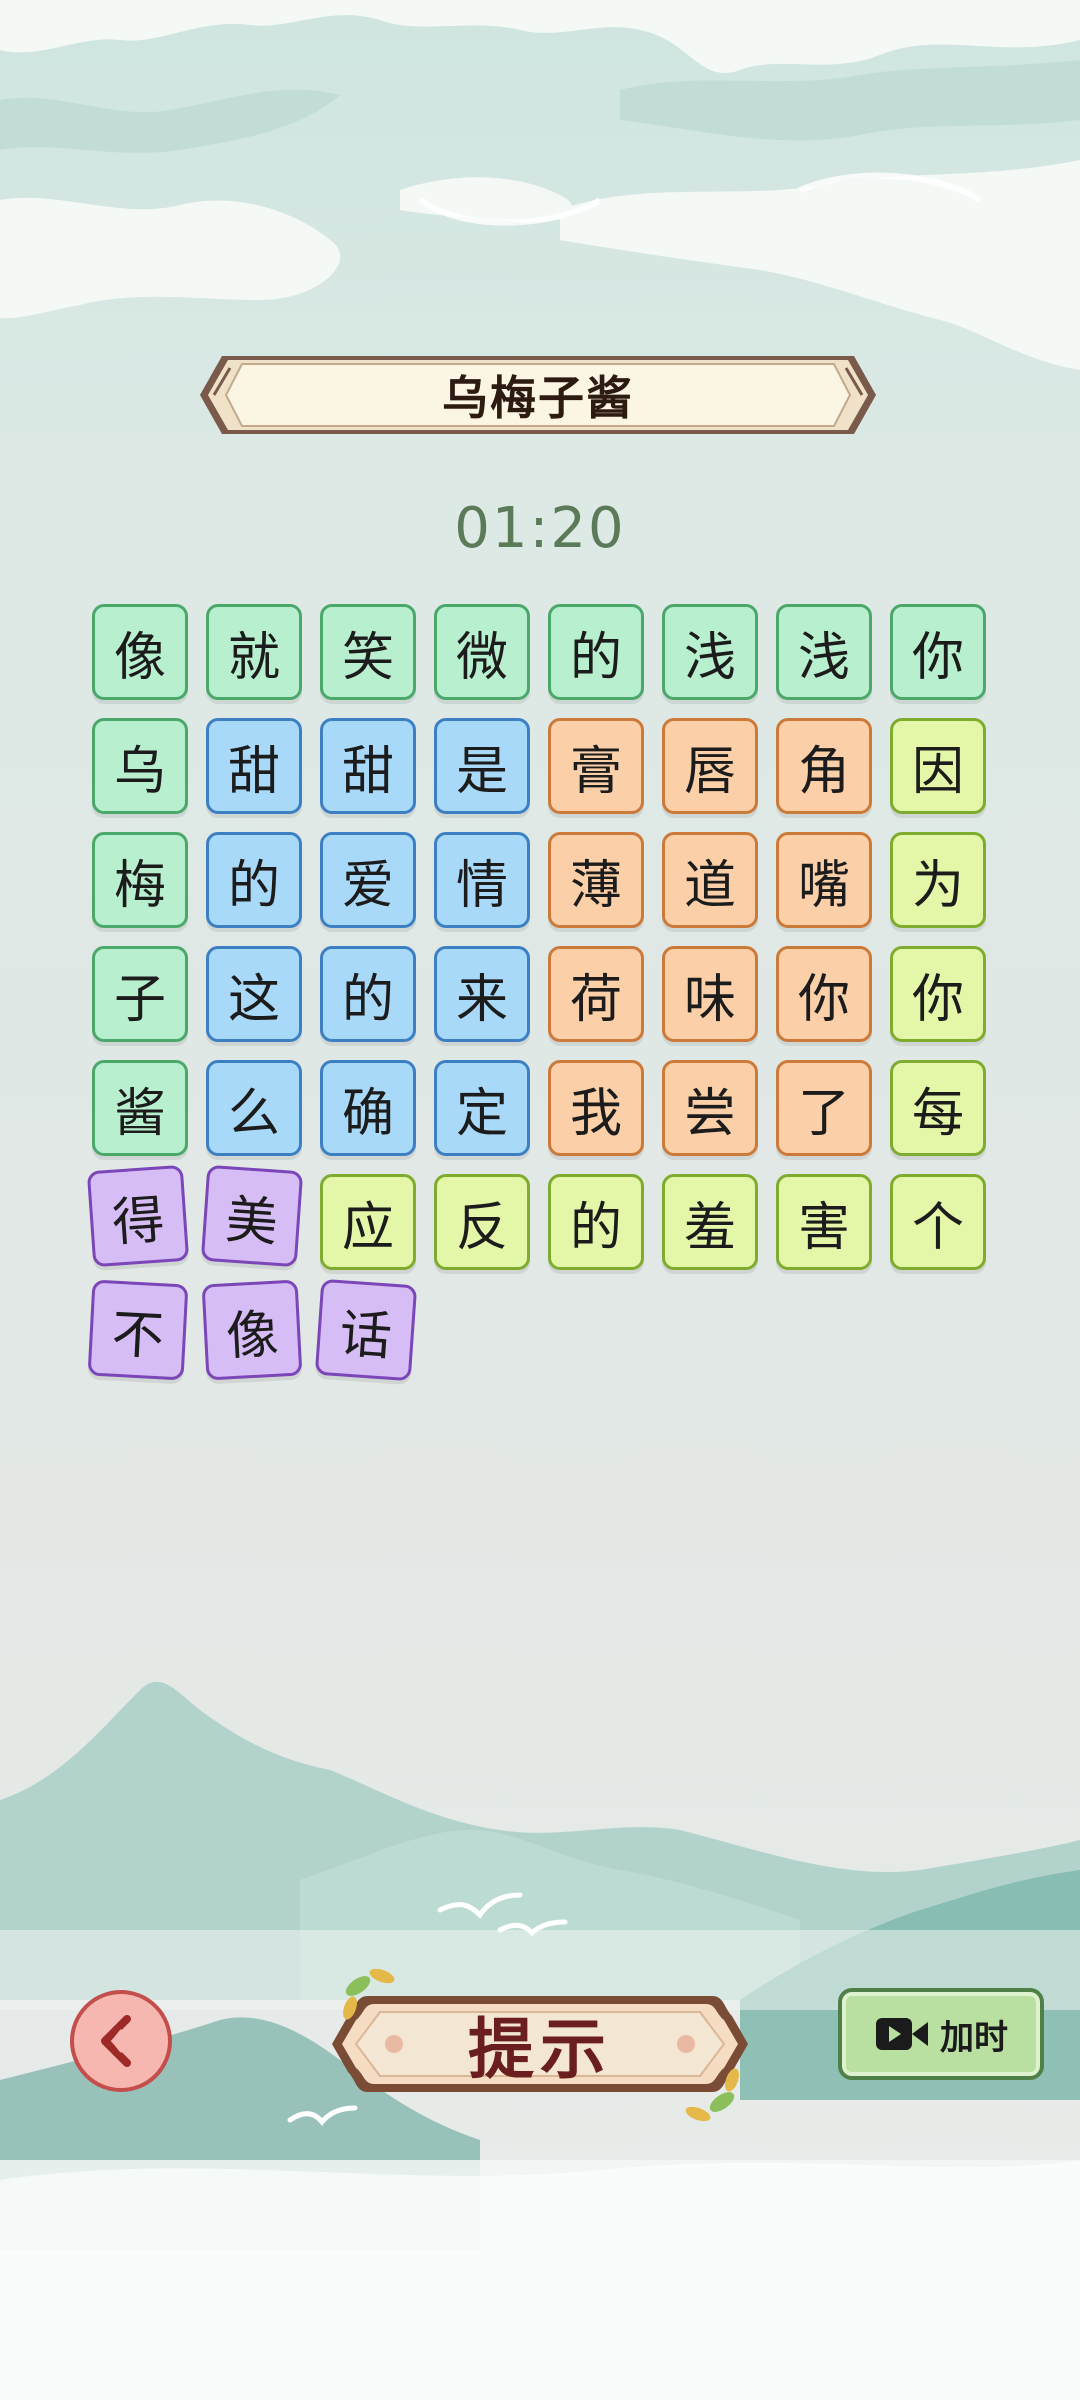  I want to click on add-time-button: 加时, so click(941, 2034).